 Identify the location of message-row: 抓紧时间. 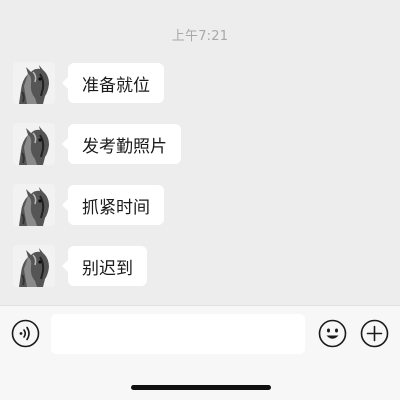
(88, 205).